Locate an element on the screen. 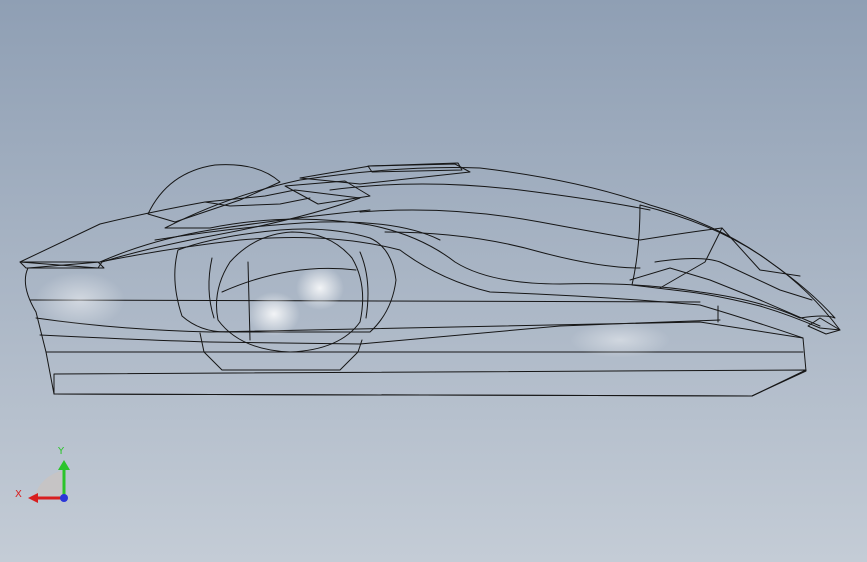 The height and width of the screenshot is (562, 867). ball-socket-rim is located at coordinates (211, 288).